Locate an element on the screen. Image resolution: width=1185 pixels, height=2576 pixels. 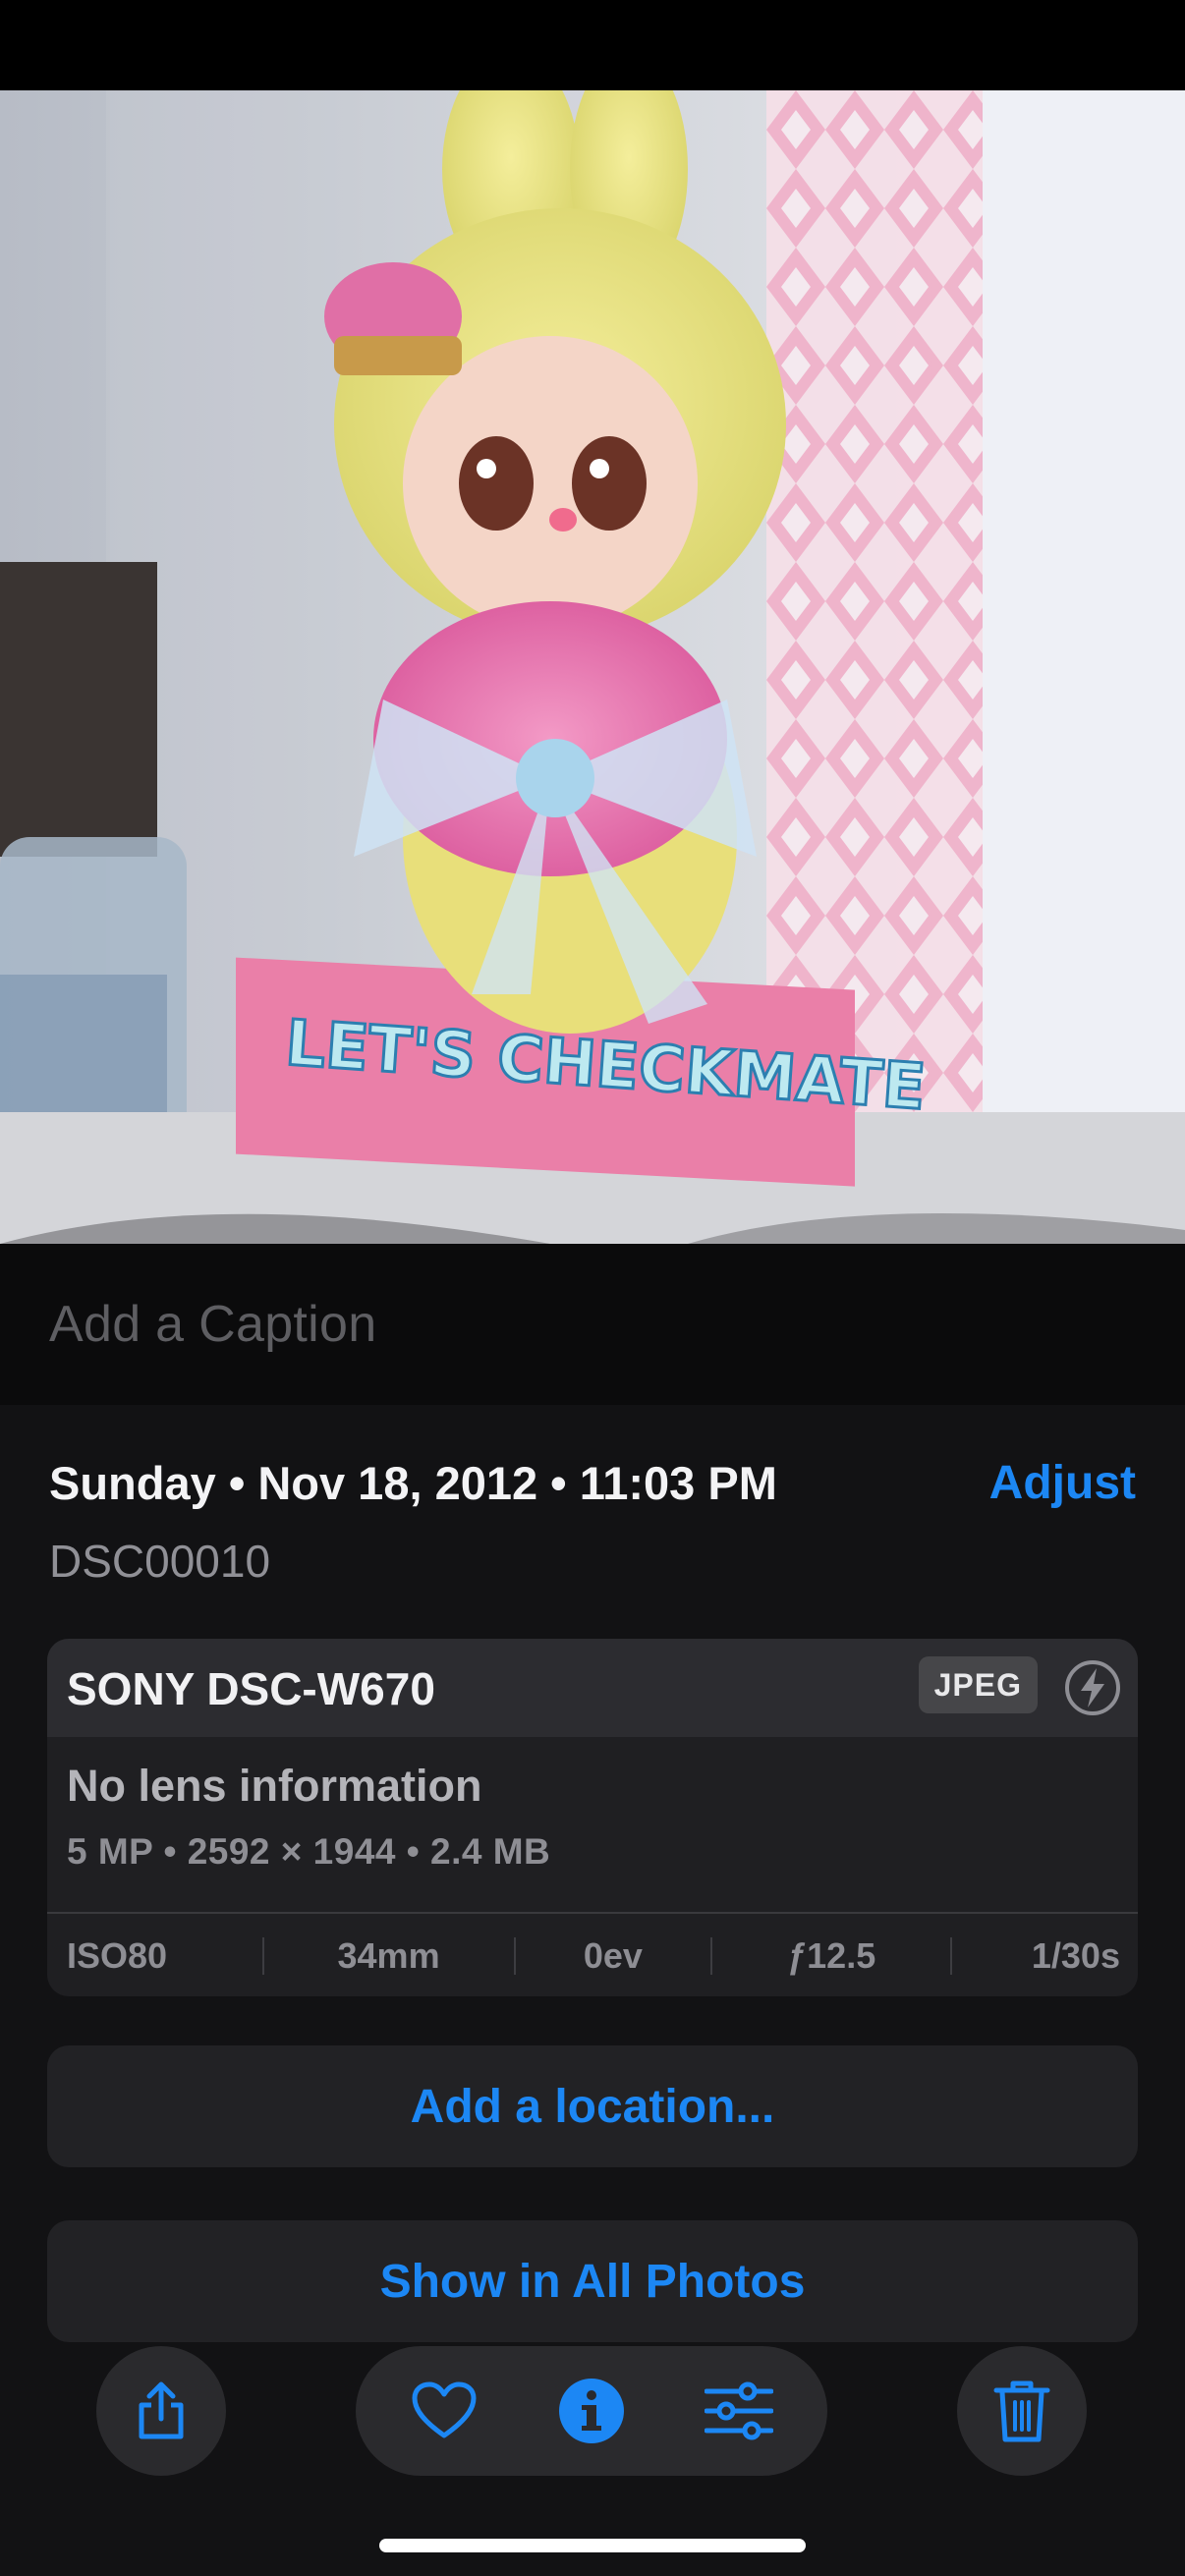
exif-row: ISO80 34mm 0ev ƒ12.5 1/30s is located at coordinates (592, 1954).